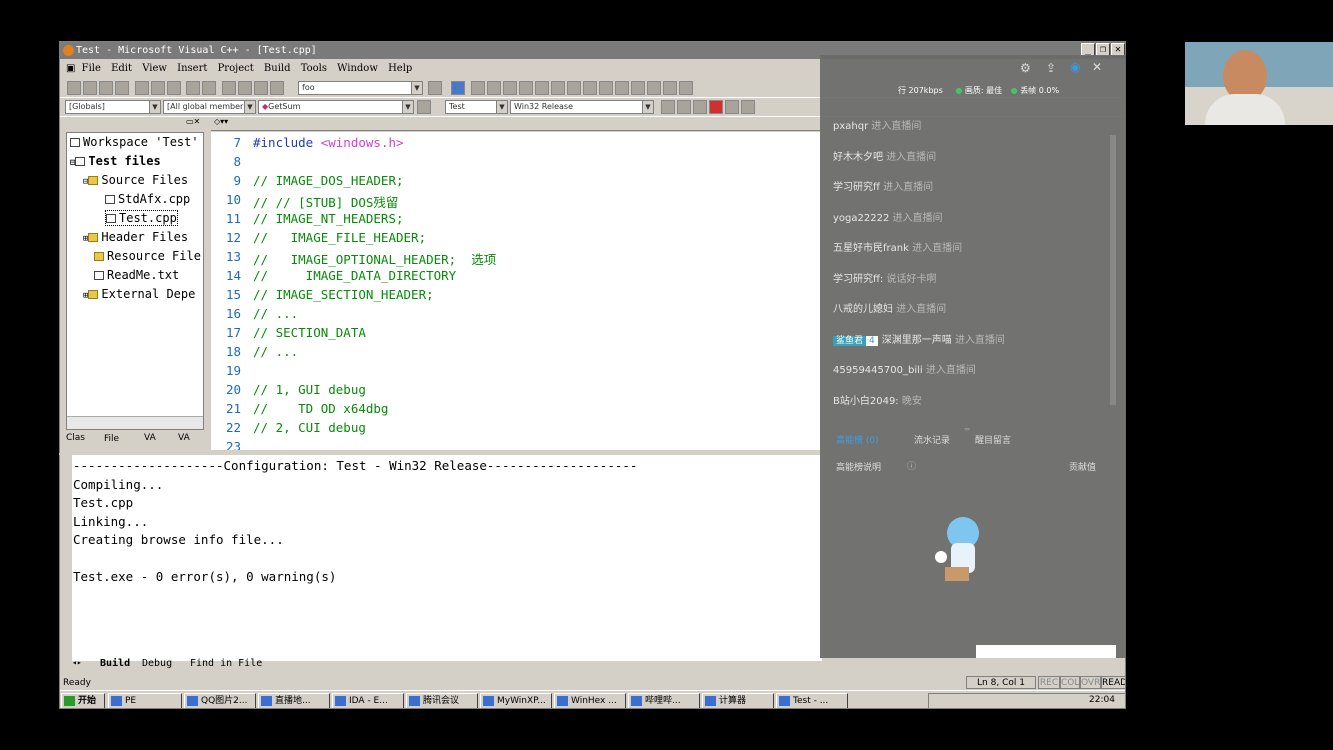 Image resolution: width=1333 pixels, height=750 pixels. Describe the element at coordinates (668, 107) in the screenshot. I see `compile2-icon` at that location.